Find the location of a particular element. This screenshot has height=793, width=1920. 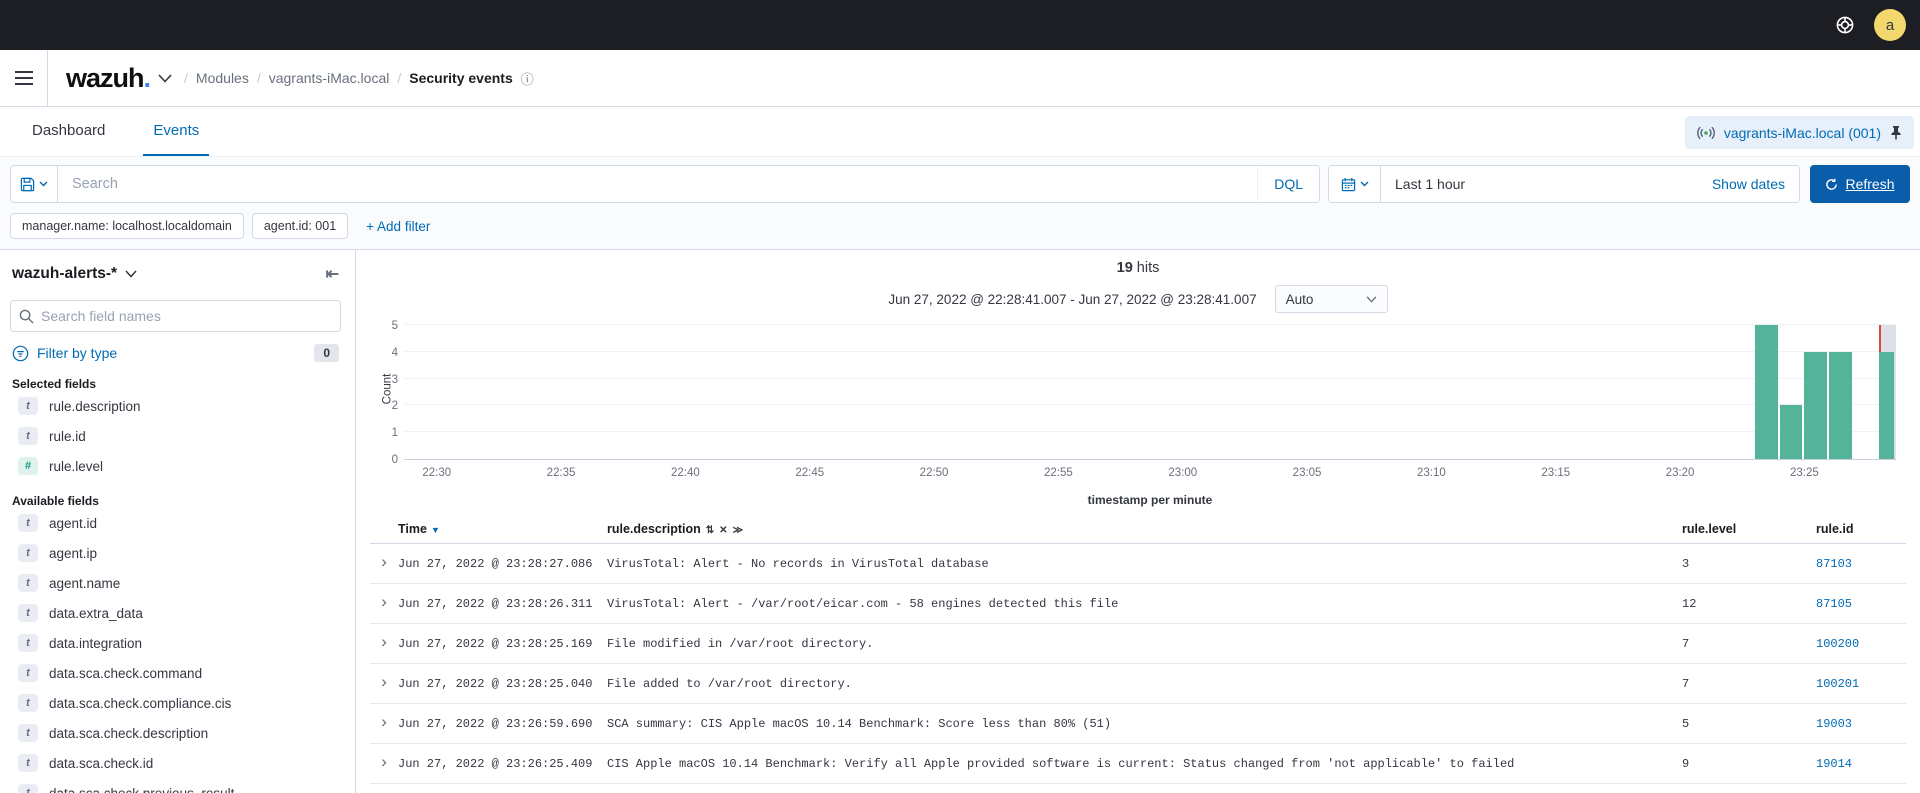

breadcrumb-item: Modules is located at coordinates (222, 78).